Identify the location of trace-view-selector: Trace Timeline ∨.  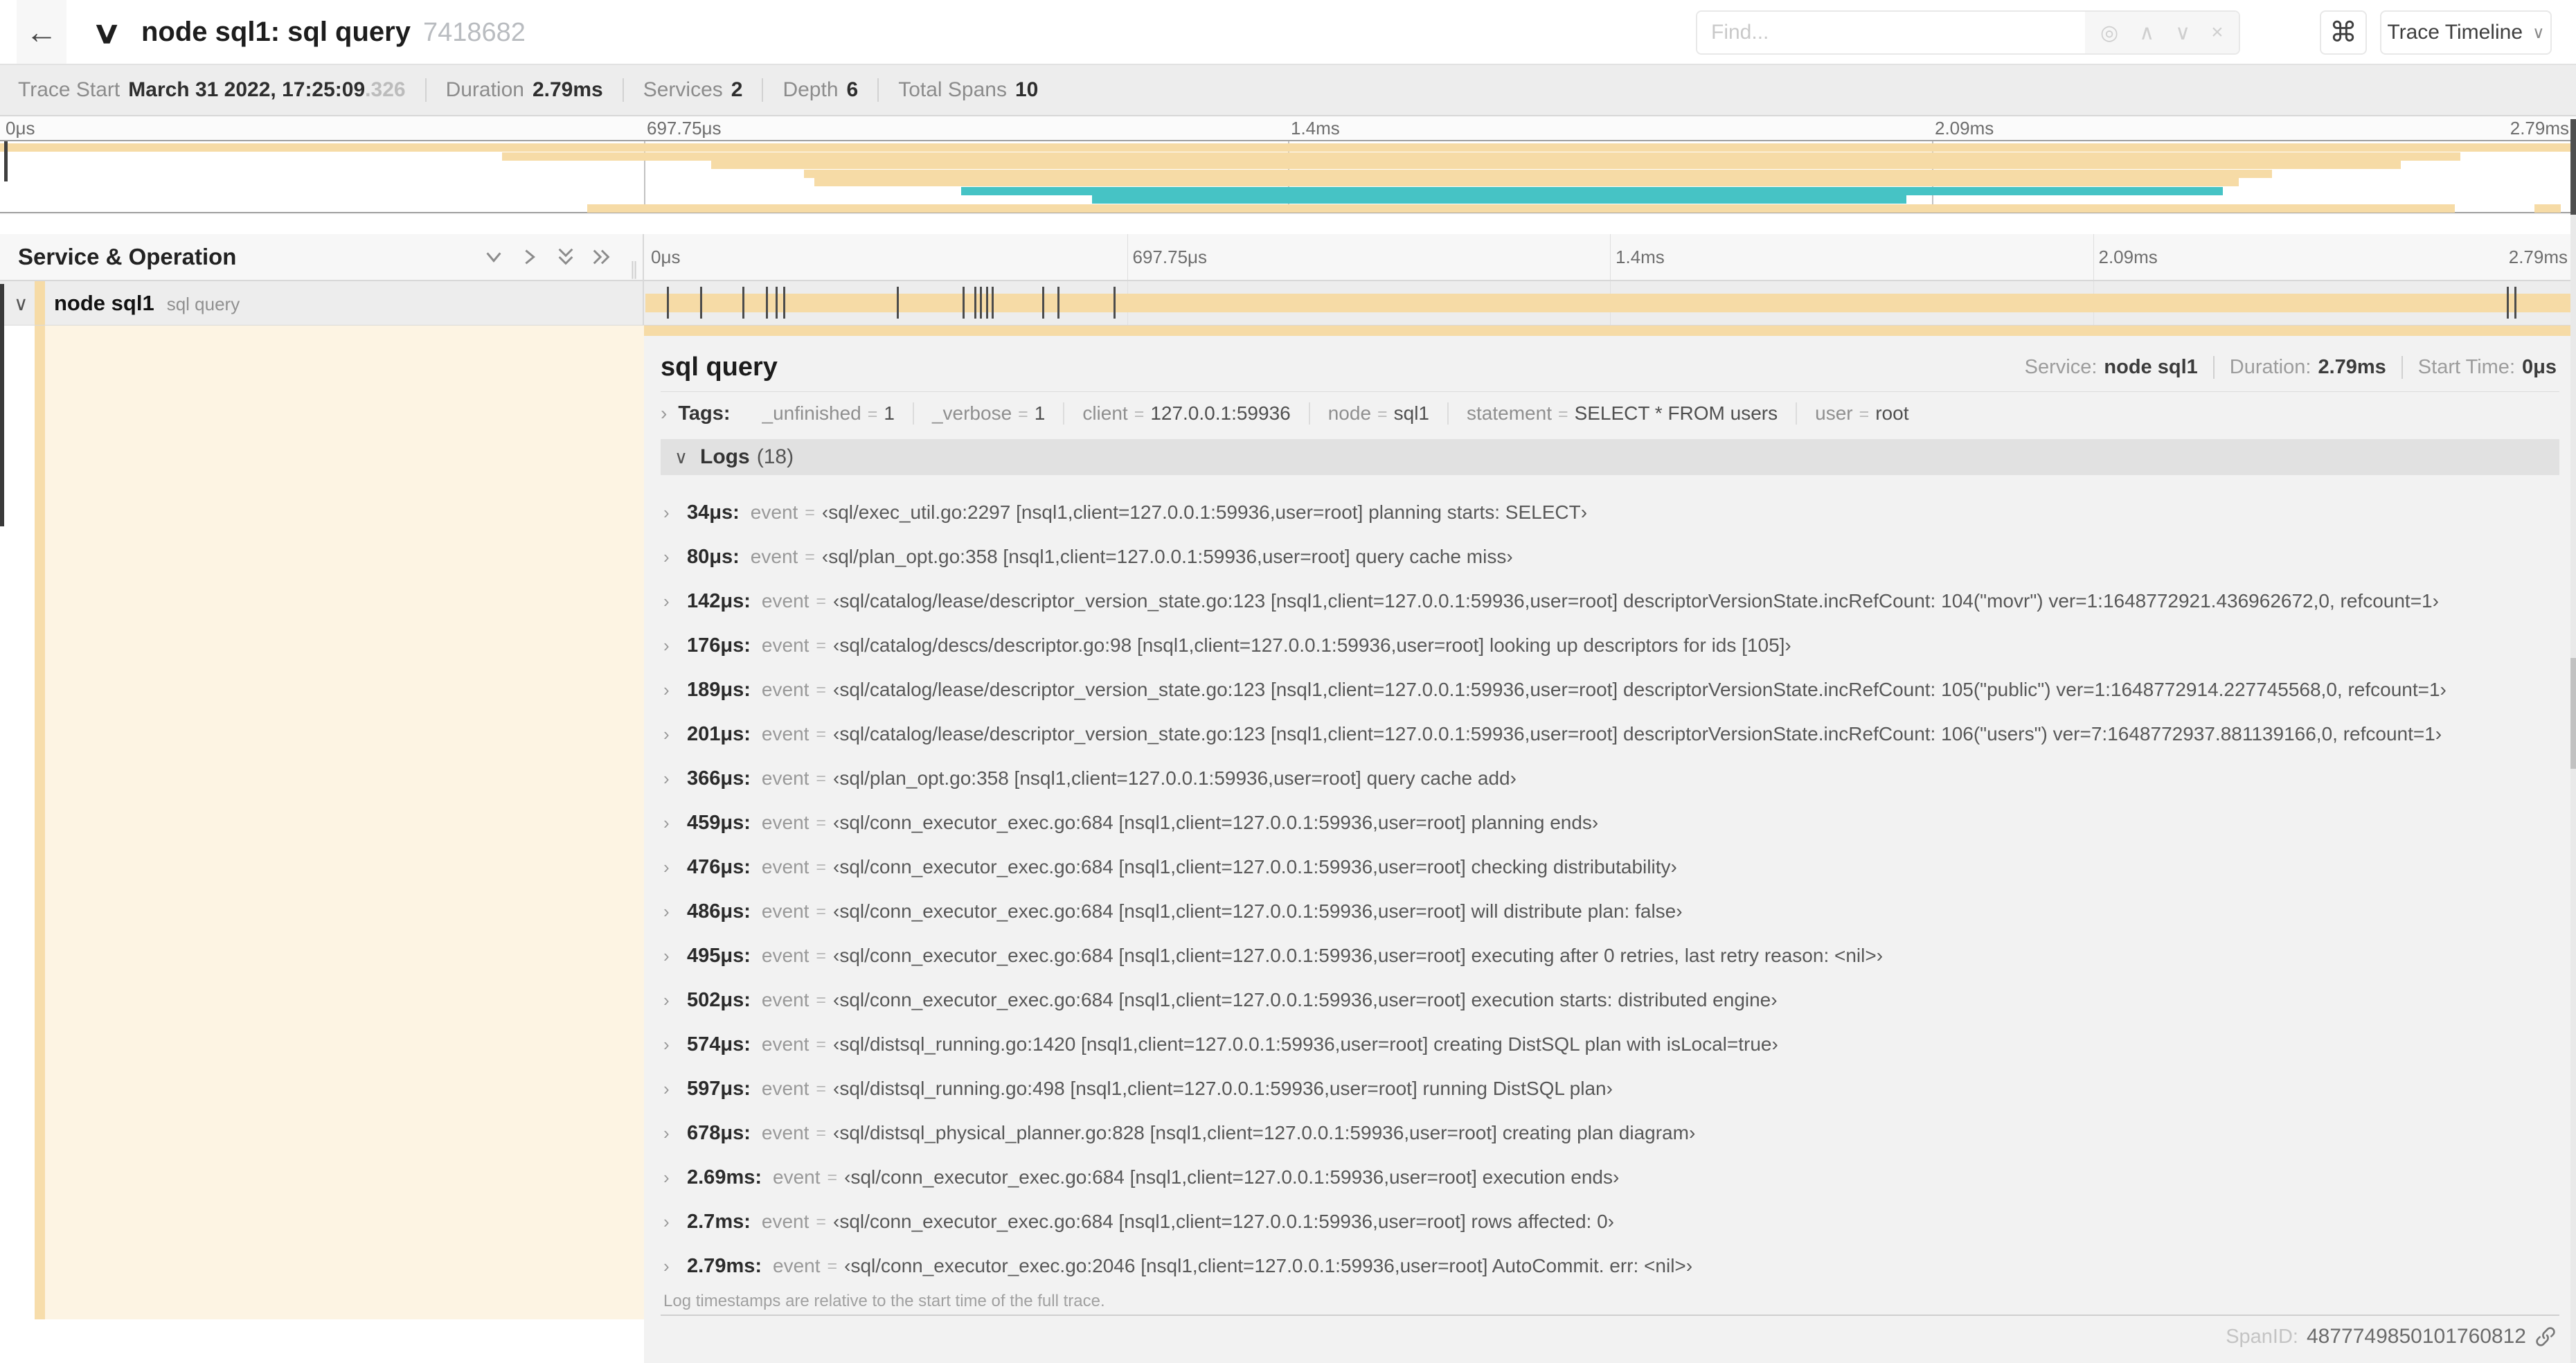
(2466, 33).